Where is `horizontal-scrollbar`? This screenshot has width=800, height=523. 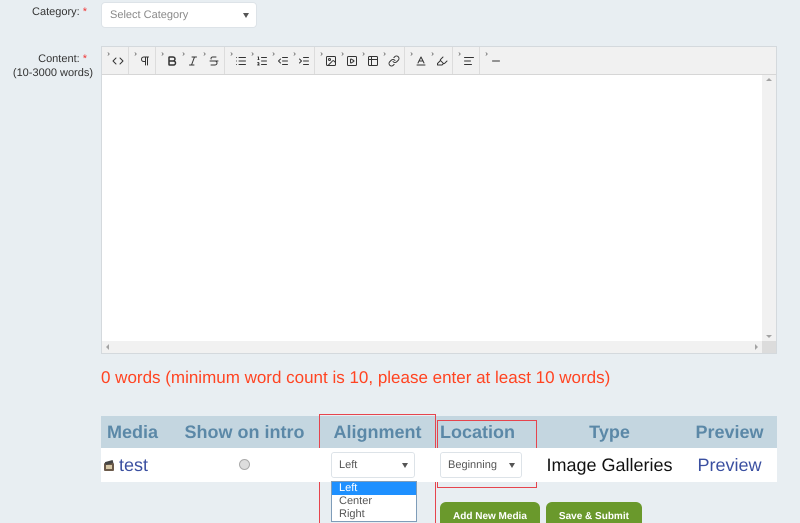 horizontal-scrollbar is located at coordinates (432, 347).